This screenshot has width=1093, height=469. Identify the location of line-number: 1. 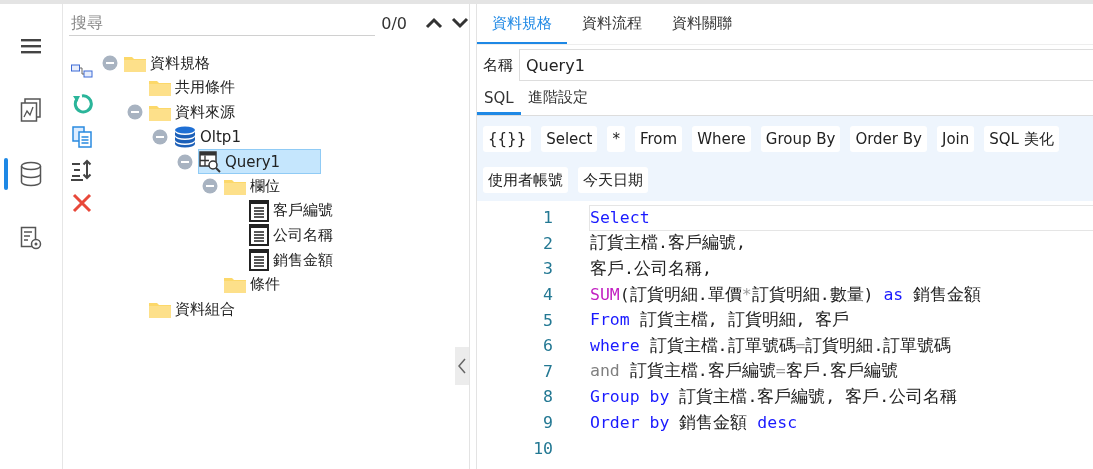
(548, 218).